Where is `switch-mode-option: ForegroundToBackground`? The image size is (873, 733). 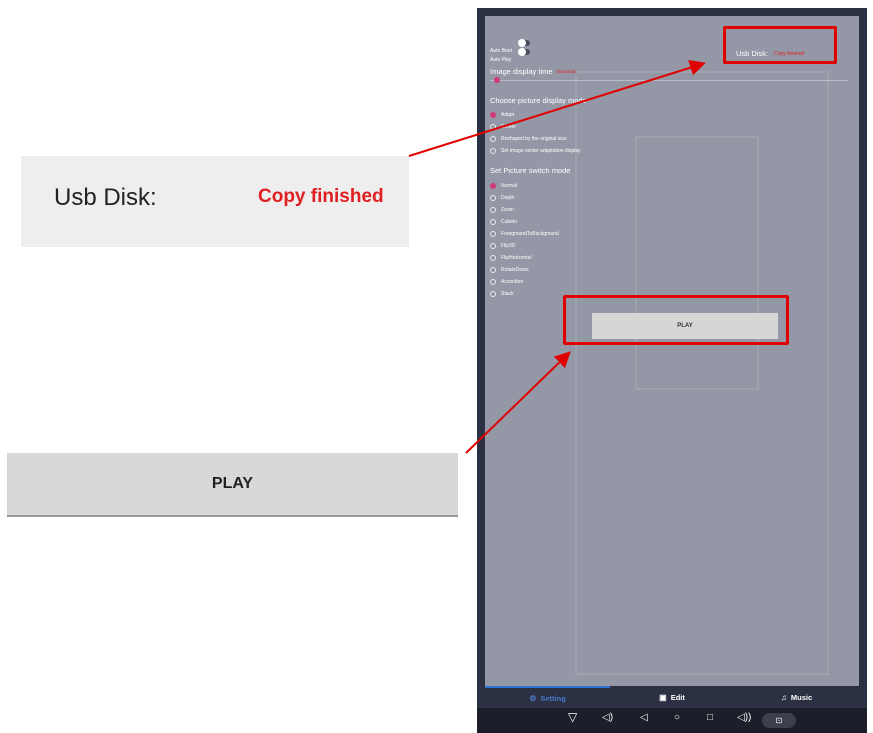 switch-mode-option: ForegroundToBackground is located at coordinates (524, 233).